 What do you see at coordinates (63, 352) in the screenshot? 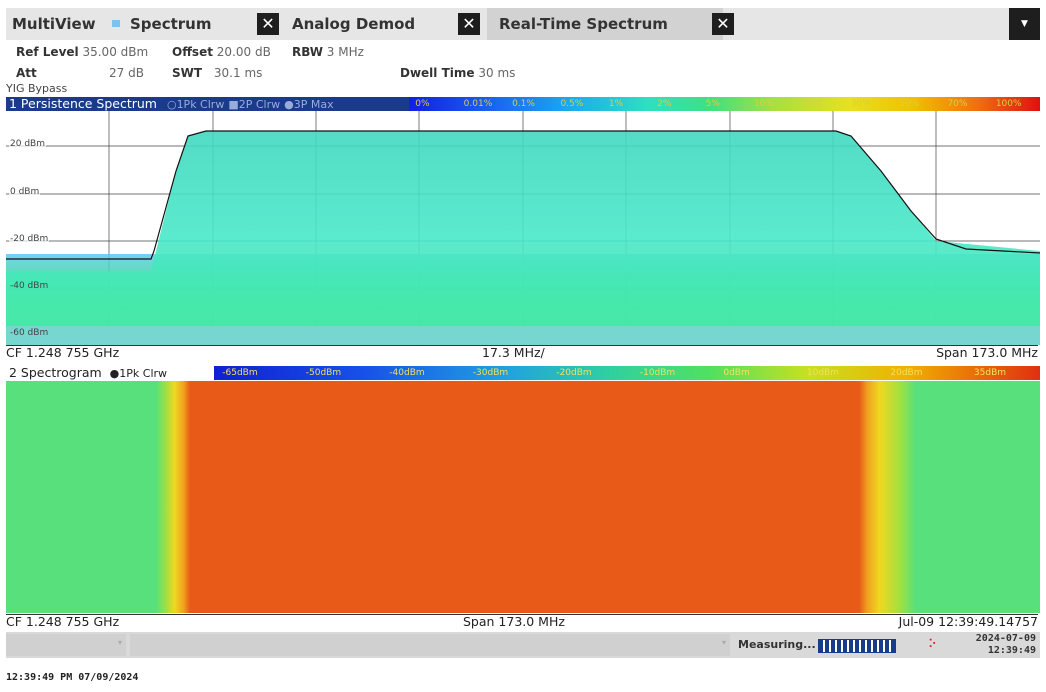
I see `persistence-cf: CF 1.248 755 GHz` at bounding box center [63, 352].